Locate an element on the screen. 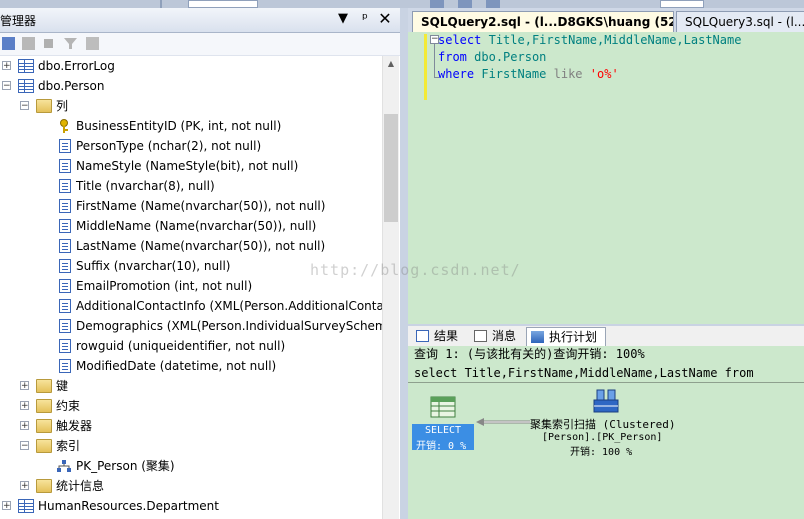  clustered-index-scan-icon is located at coordinates (606, 401).